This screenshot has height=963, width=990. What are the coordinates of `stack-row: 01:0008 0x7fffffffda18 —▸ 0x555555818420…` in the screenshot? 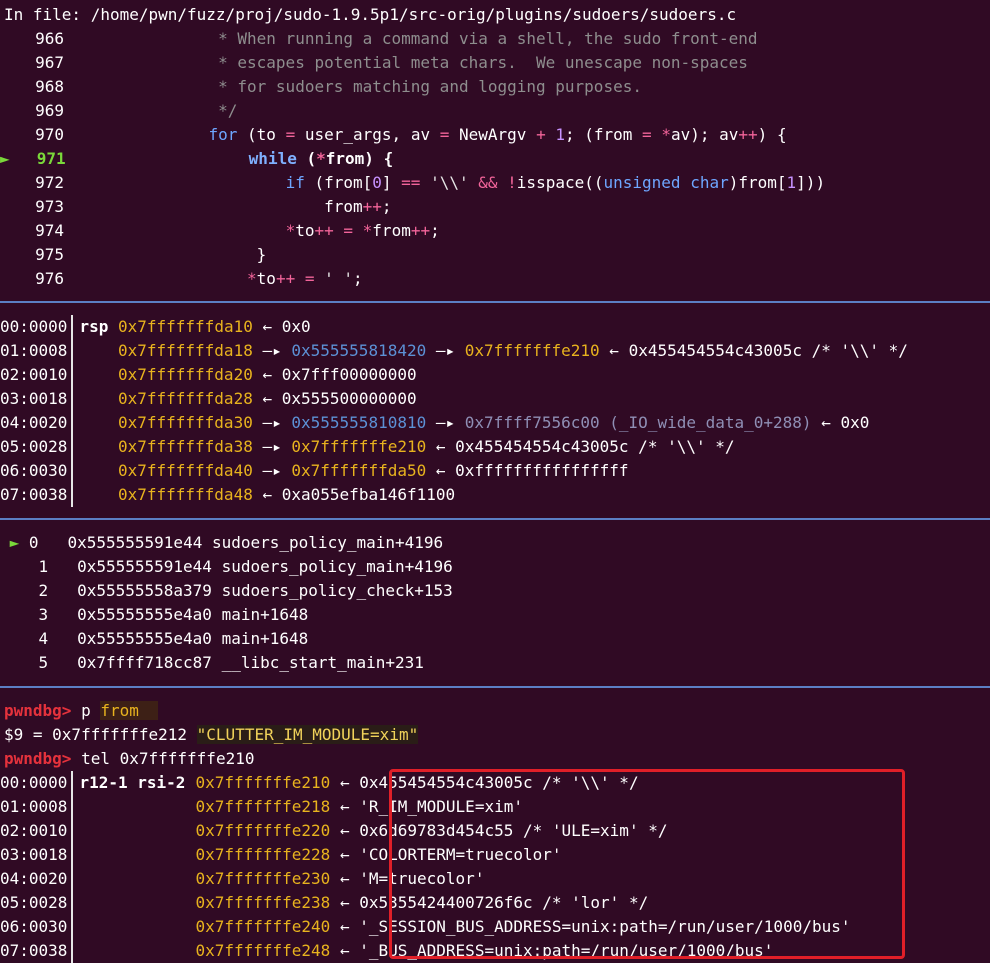 It's located at (454, 351).